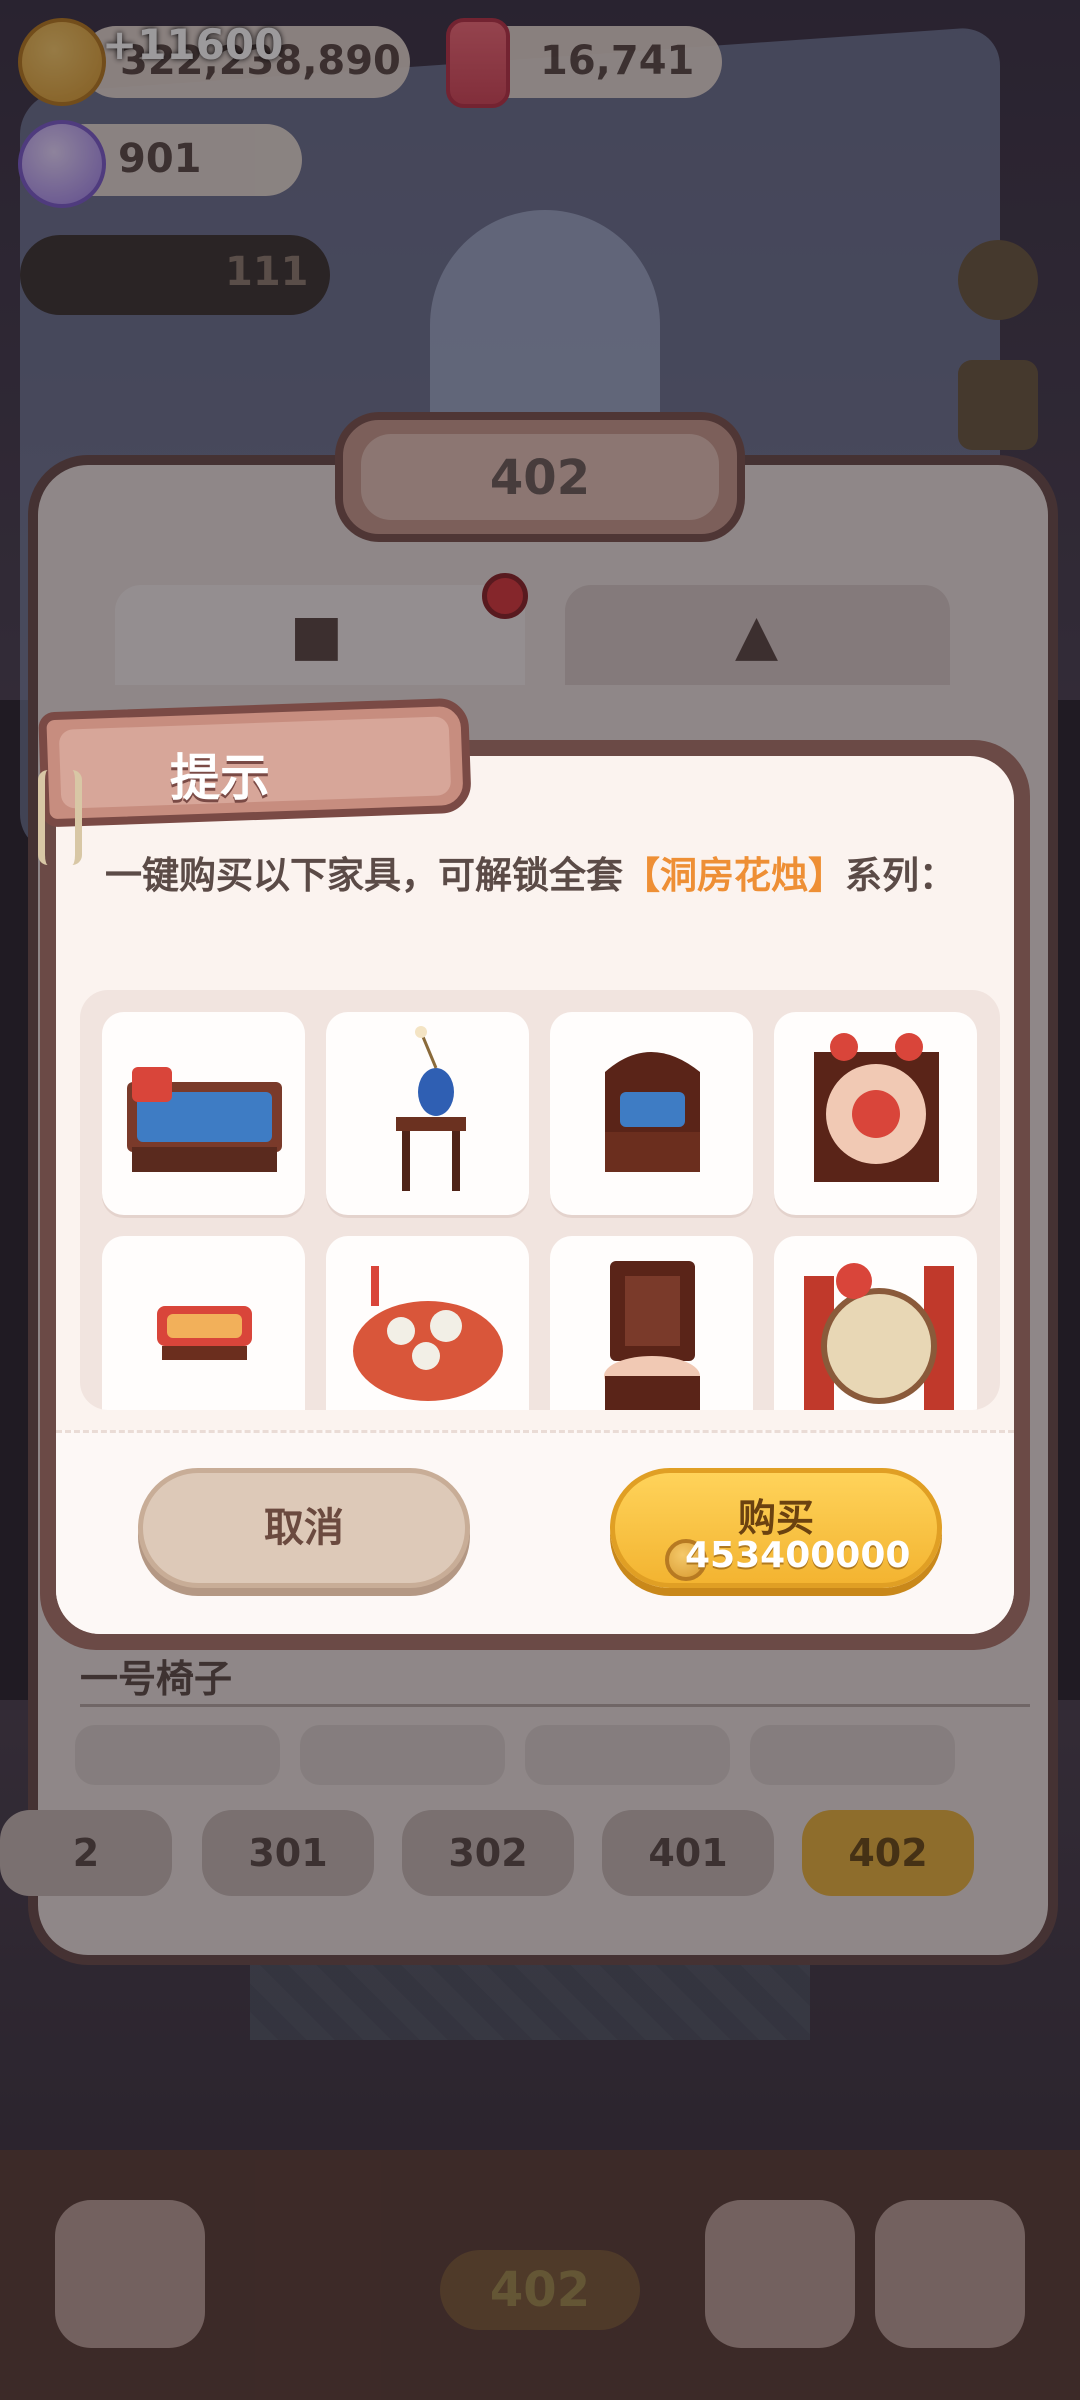  I want to click on buy-label: 购买, so click(775, 1518).